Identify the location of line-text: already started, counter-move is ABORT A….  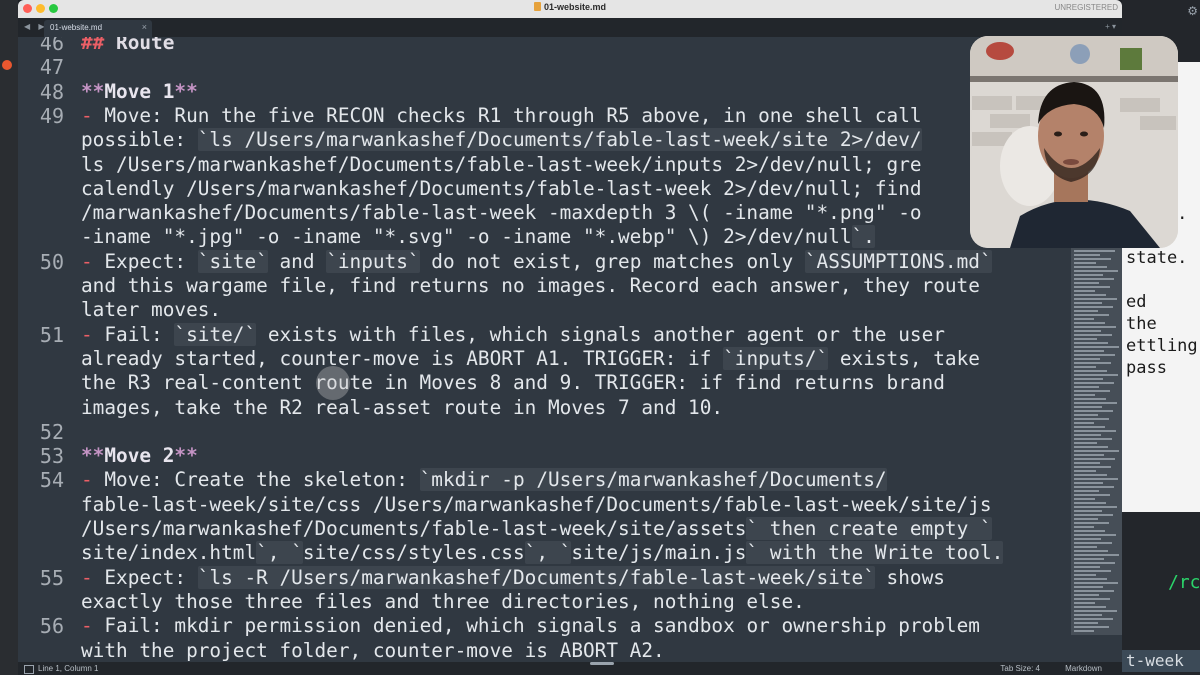
(530, 358).